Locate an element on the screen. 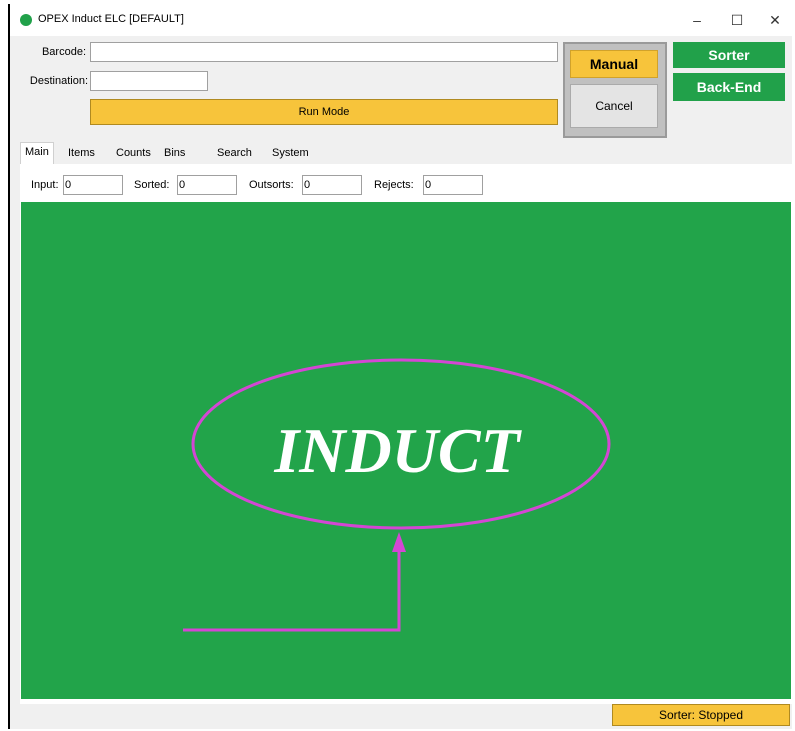  barcode-input is located at coordinates (324, 52).